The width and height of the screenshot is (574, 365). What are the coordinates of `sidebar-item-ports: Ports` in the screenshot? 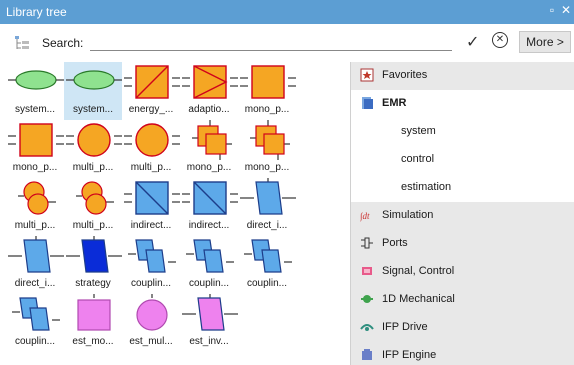 It's located at (462, 244).